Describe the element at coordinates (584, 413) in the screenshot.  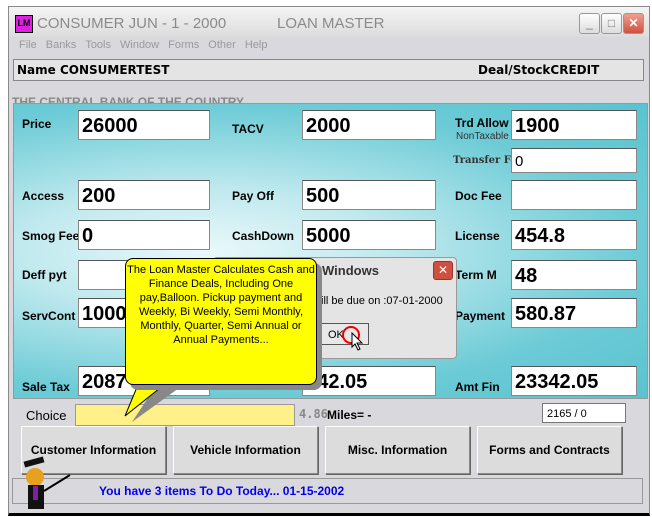
I see `counter-field: 2165 / 0` at that location.